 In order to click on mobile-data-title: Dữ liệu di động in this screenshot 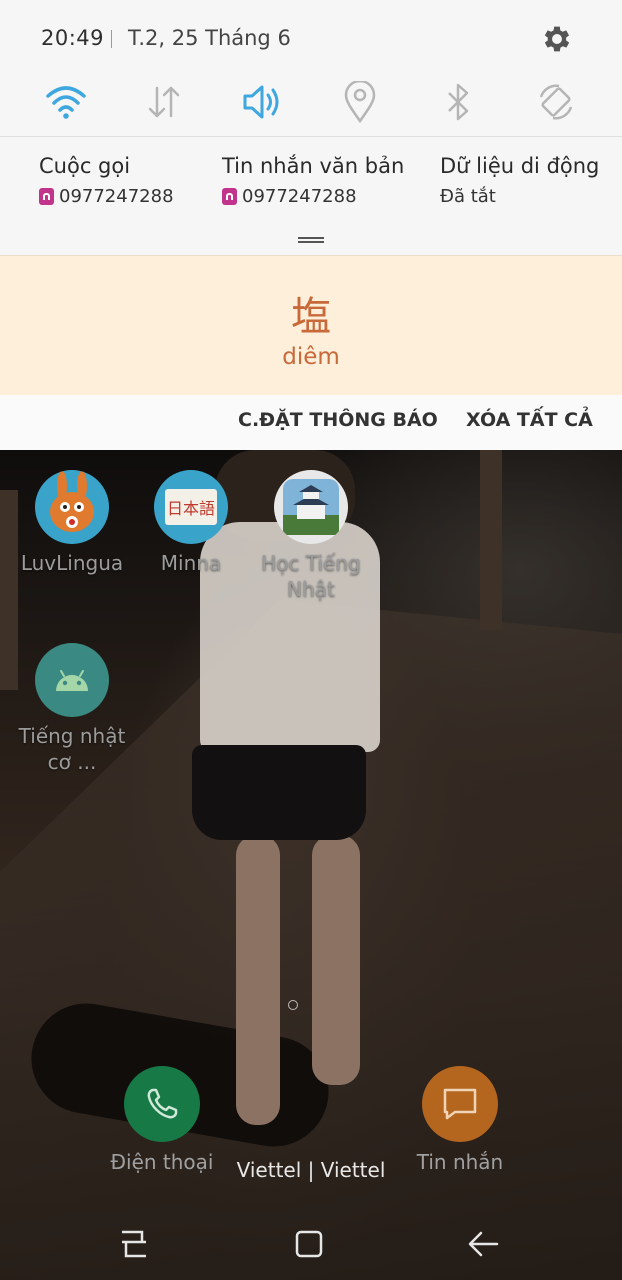, I will do `click(520, 166)`.